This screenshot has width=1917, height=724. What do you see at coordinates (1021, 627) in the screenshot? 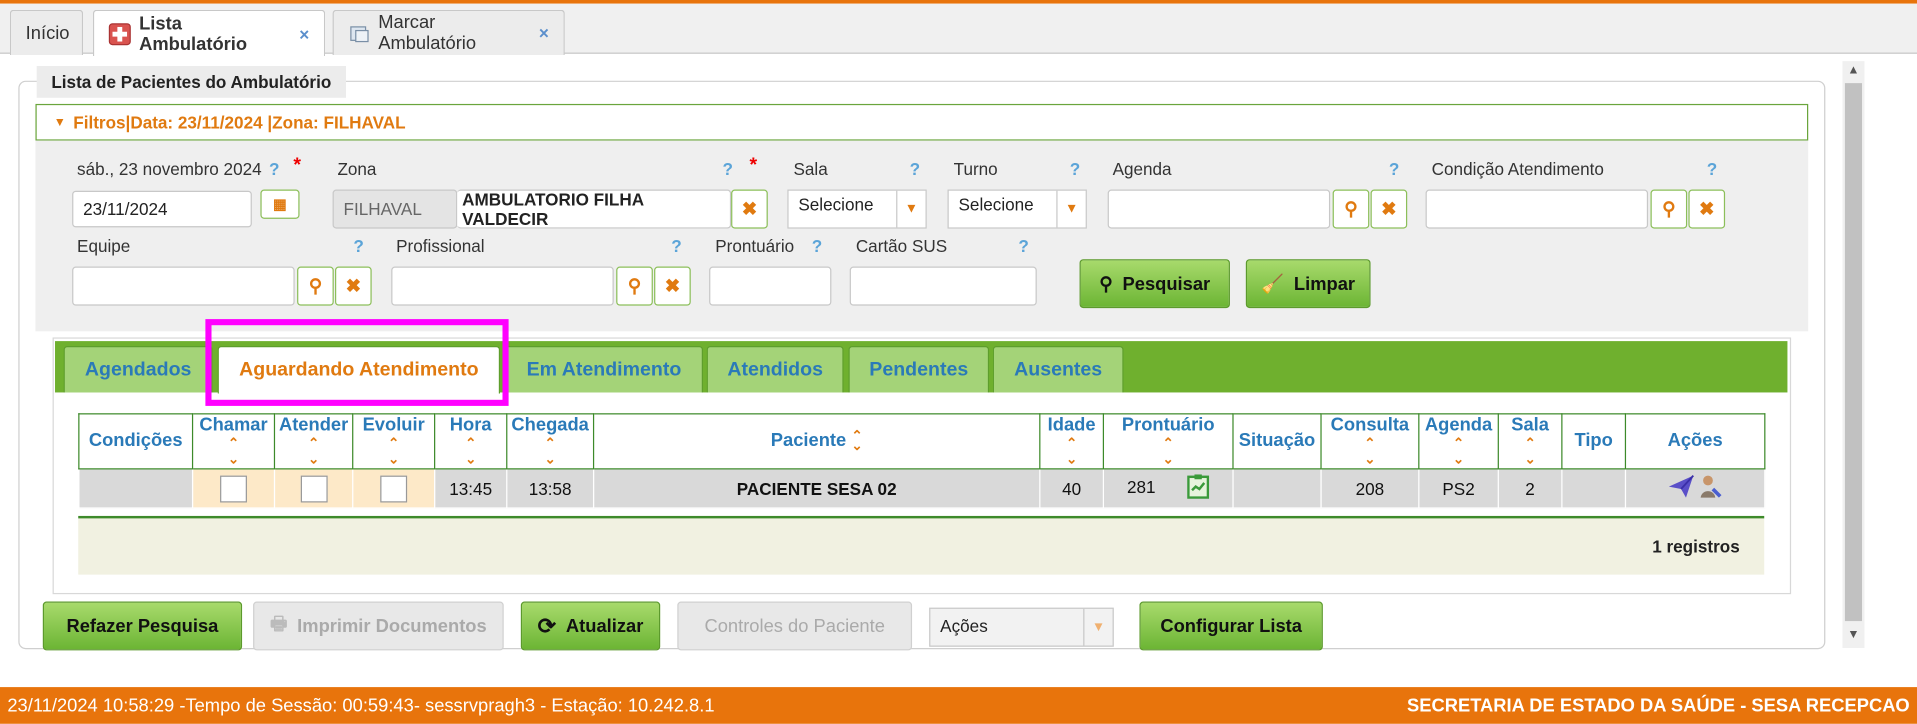
I see `acoes-select: Ações ▼` at bounding box center [1021, 627].